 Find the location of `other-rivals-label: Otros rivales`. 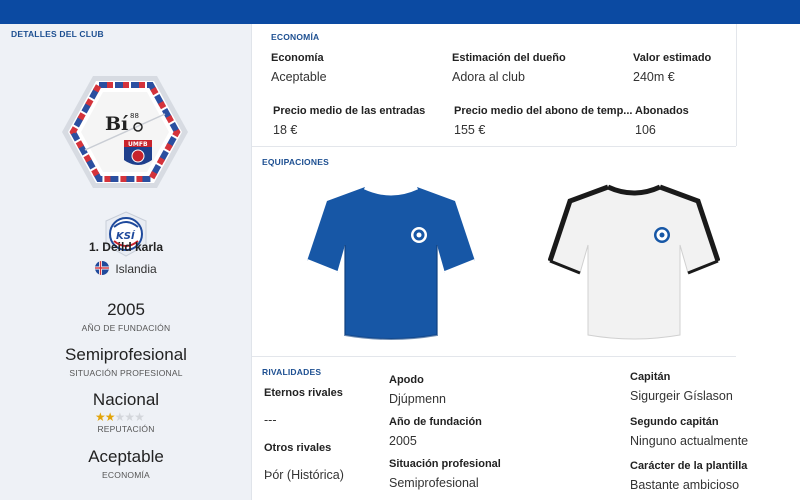

other-rivals-label: Otros rivales is located at coordinates (298, 448).